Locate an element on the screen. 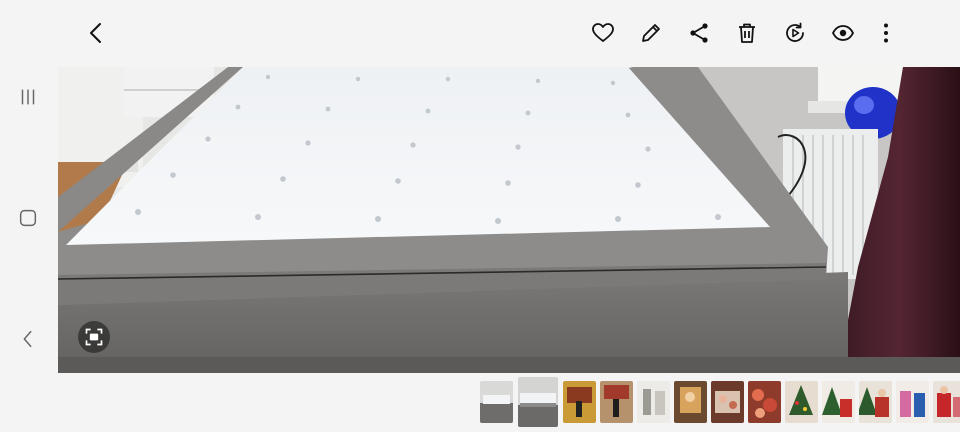 This screenshot has width=960, height=432. more-icon is located at coordinates (886, 33).